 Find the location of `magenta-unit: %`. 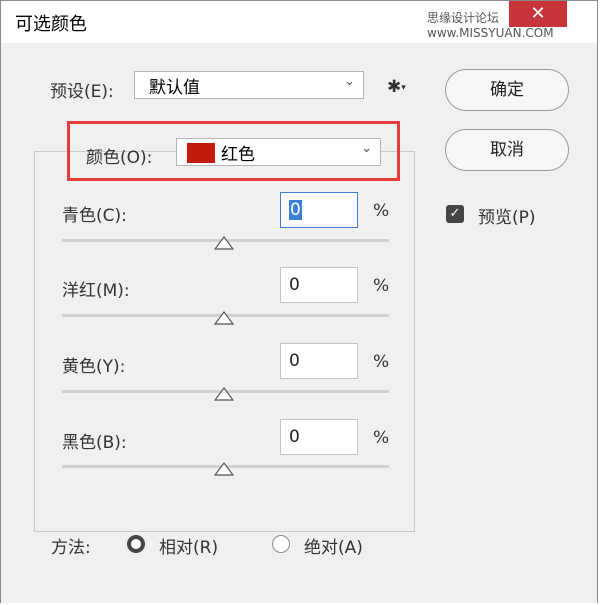

magenta-unit: % is located at coordinates (381, 286).